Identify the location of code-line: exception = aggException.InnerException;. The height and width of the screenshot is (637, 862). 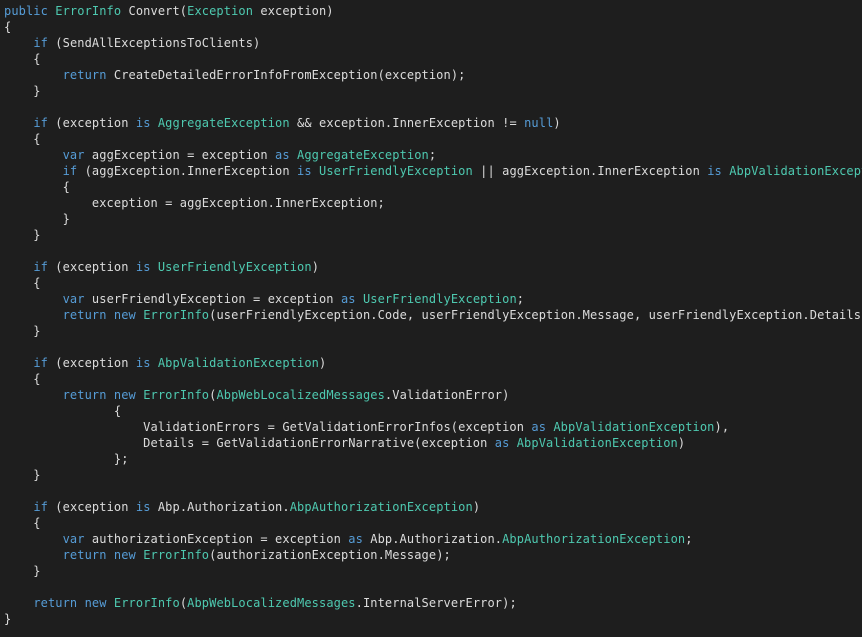
(431, 203).